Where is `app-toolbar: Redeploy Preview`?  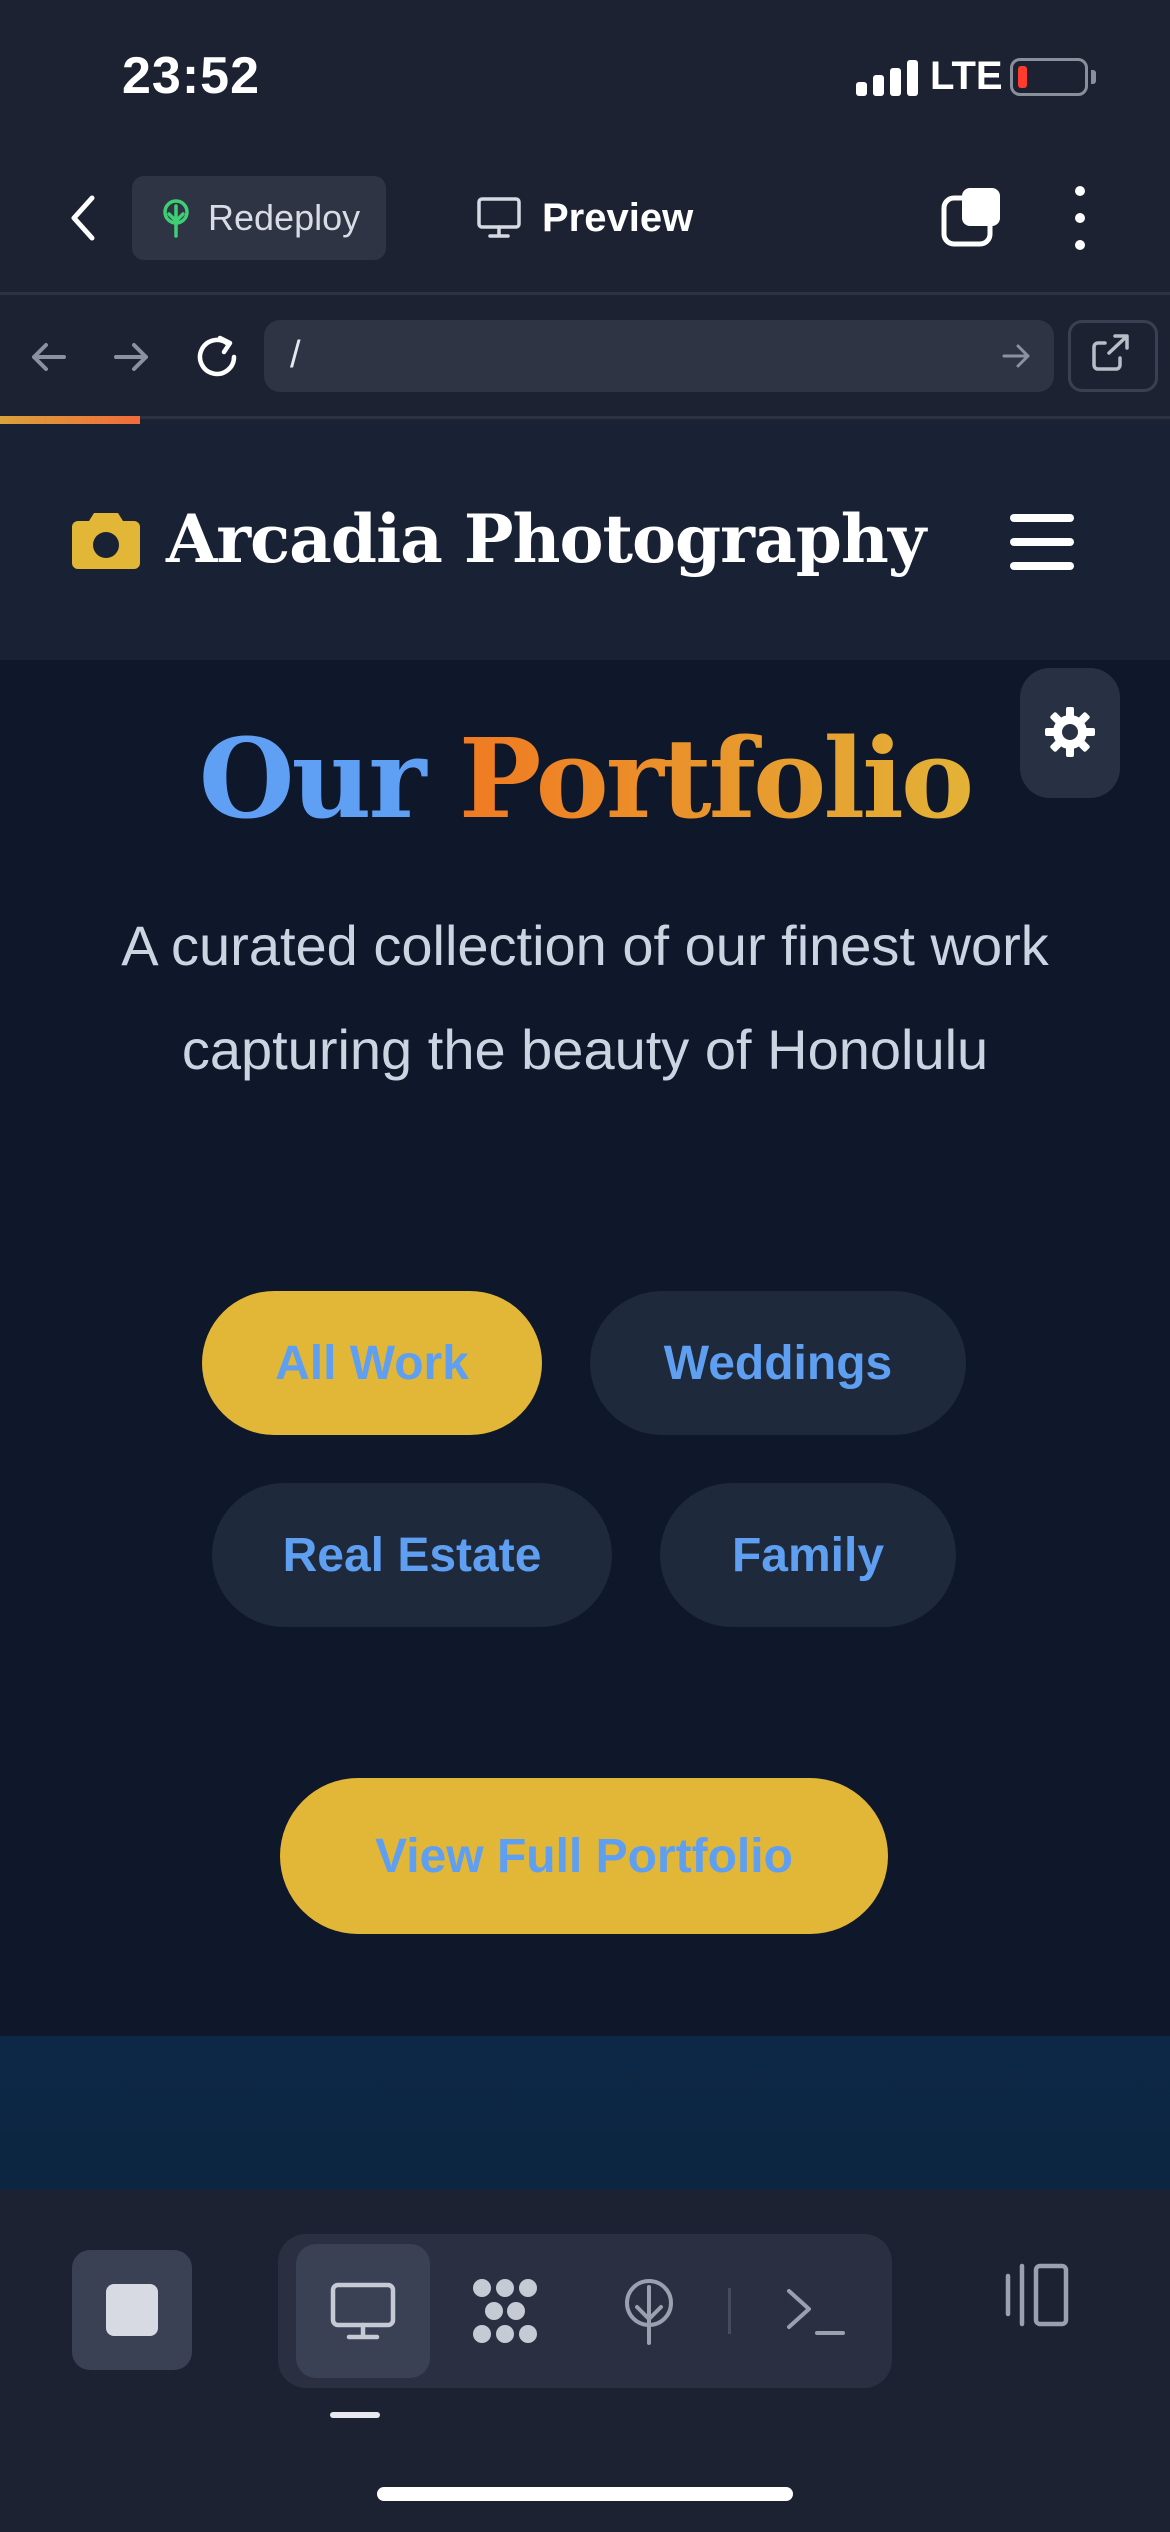
app-toolbar: Redeploy Preview is located at coordinates (585, 222).